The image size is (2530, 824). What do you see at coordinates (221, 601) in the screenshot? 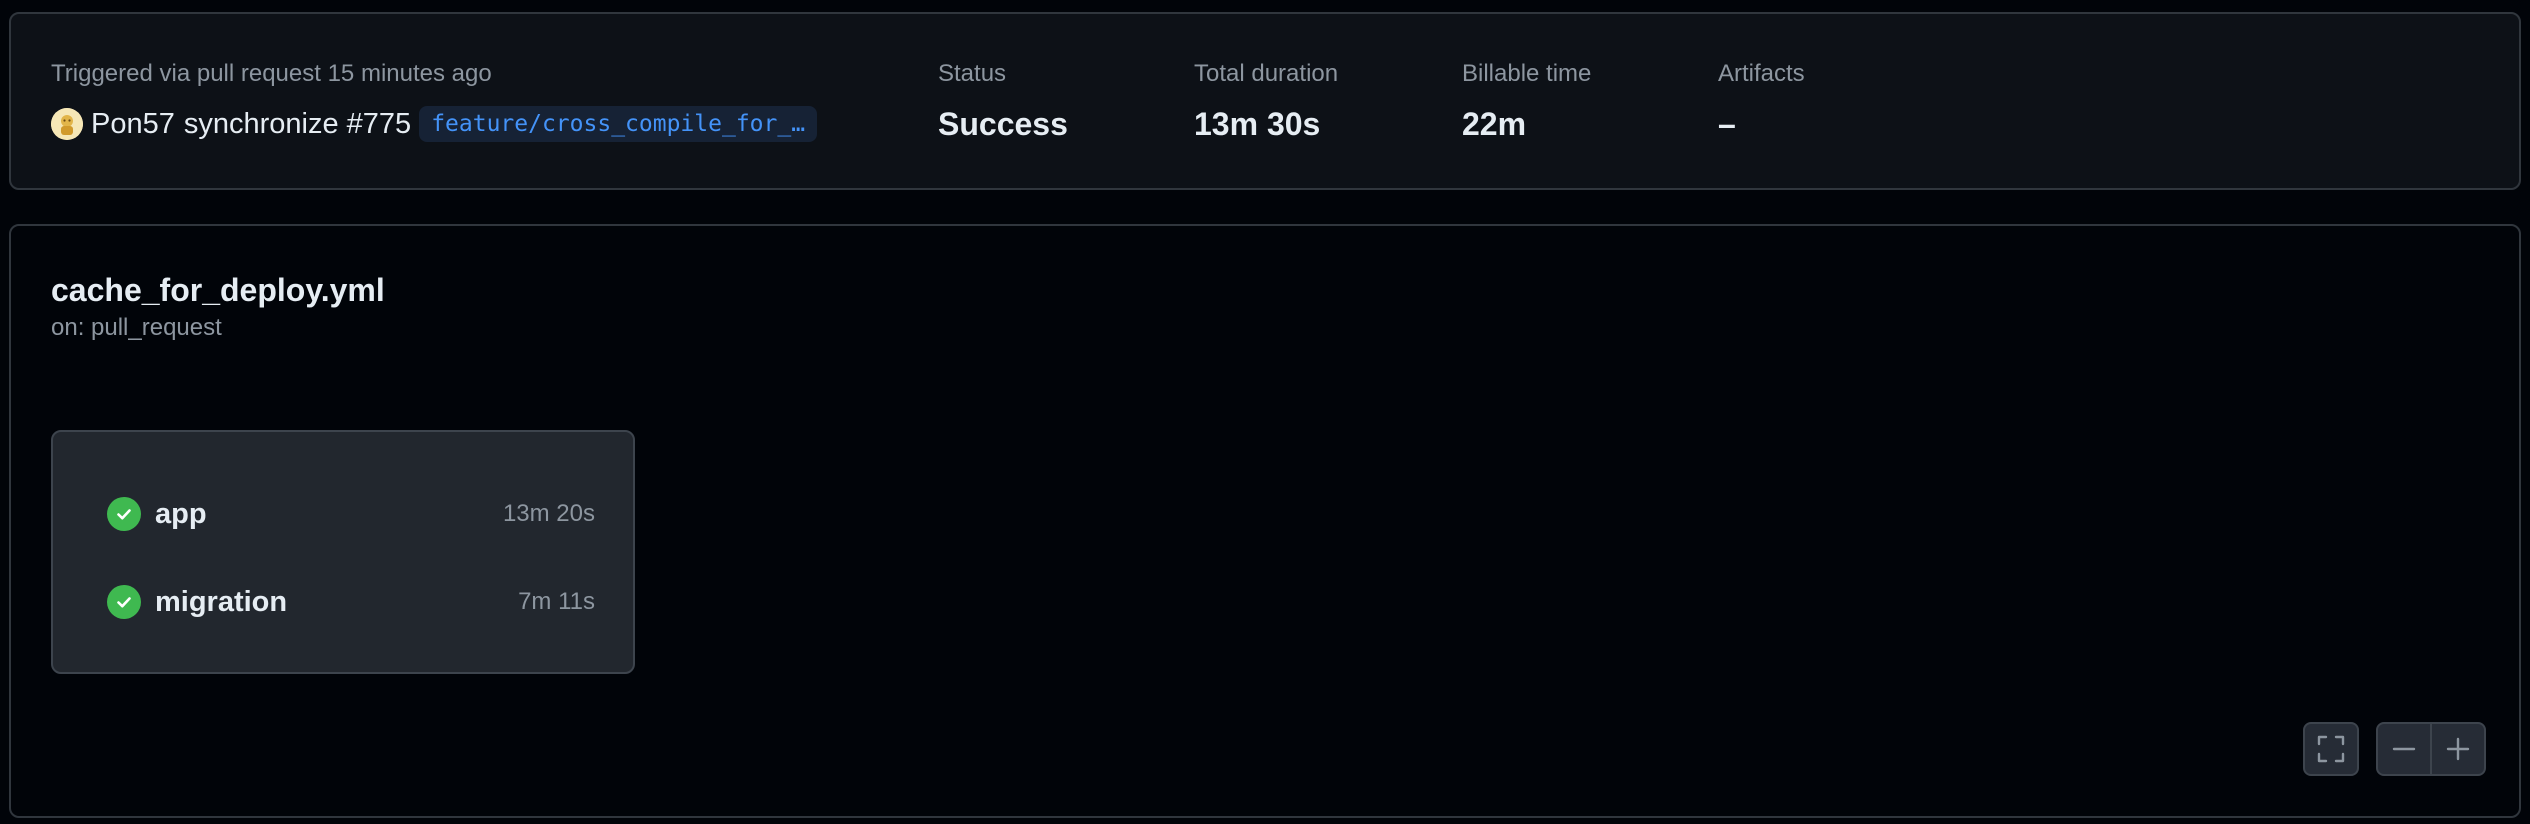
I see `job-name: migration` at bounding box center [221, 601].